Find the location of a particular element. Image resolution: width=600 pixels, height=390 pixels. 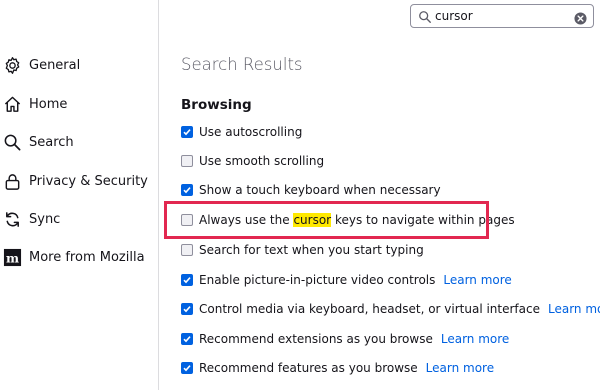

lock-icon is located at coordinates (12, 181).